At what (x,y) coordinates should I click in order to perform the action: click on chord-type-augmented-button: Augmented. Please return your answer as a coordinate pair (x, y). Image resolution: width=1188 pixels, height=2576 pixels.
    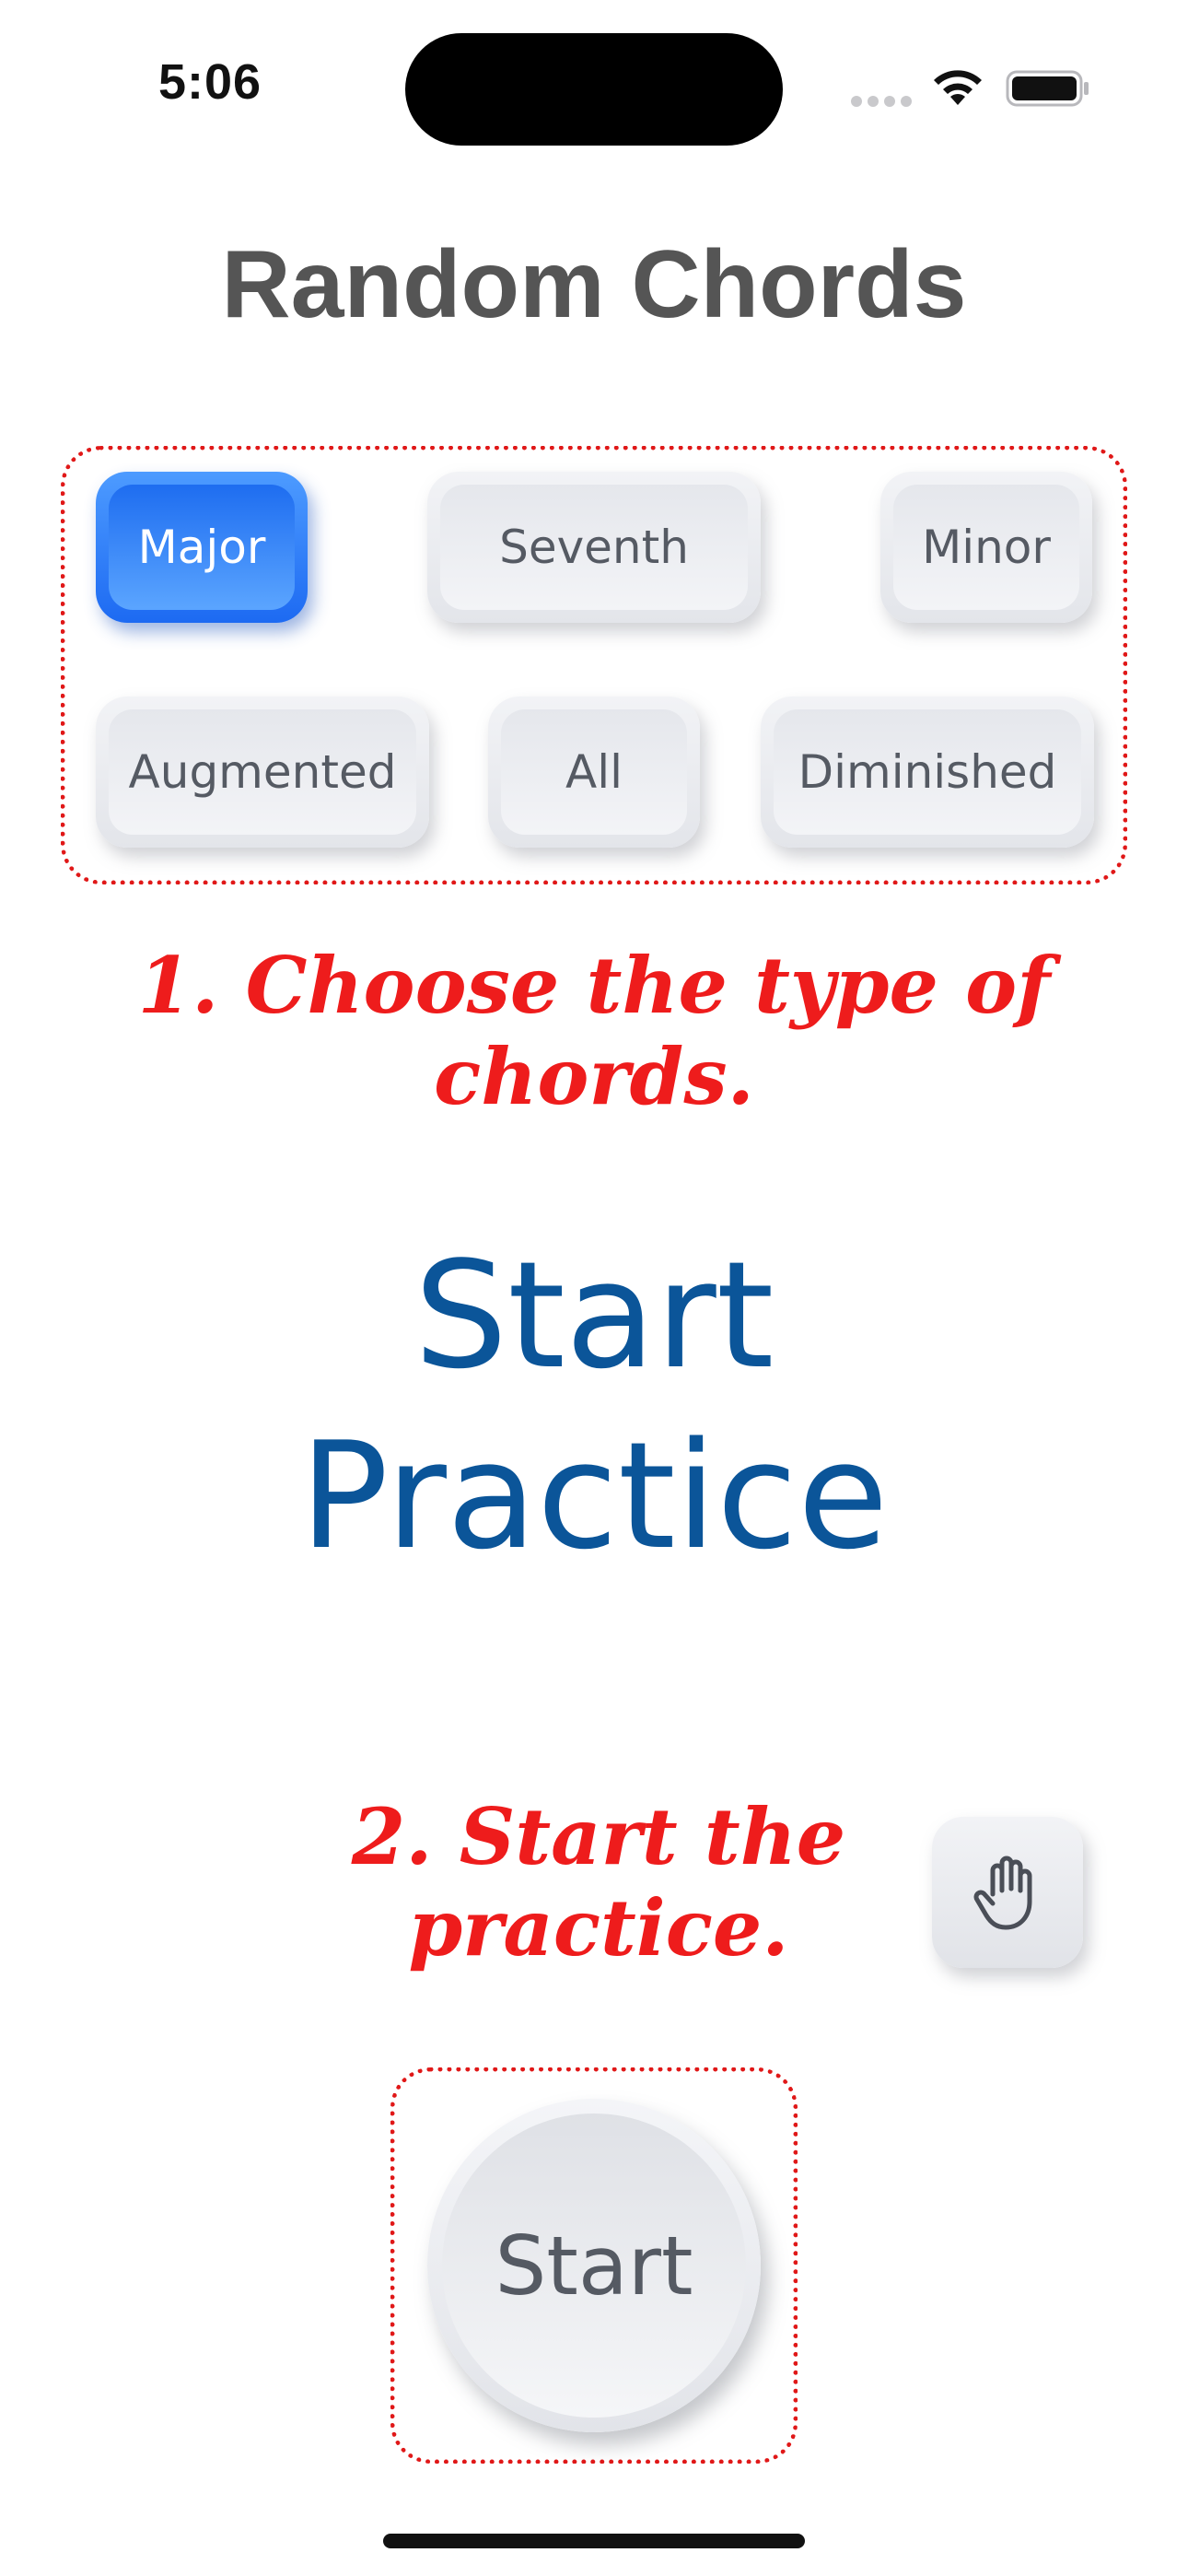
    Looking at the image, I should click on (262, 773).